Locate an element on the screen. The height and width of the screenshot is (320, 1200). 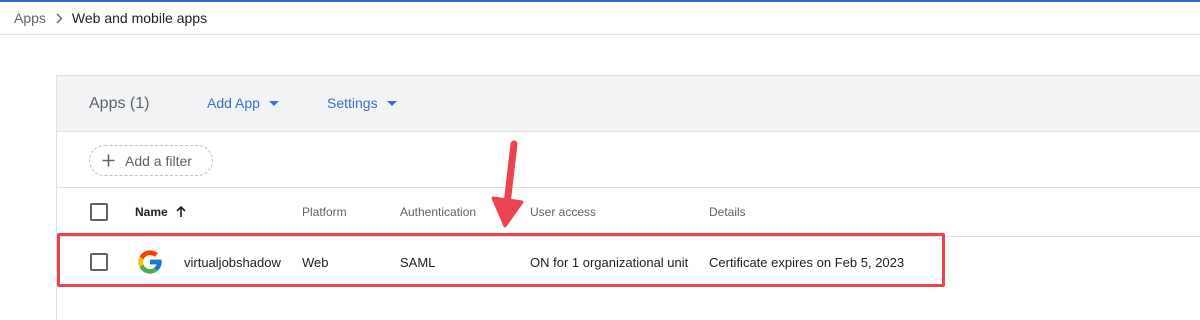
google-logo-icon is located at coordinates (150, 262).